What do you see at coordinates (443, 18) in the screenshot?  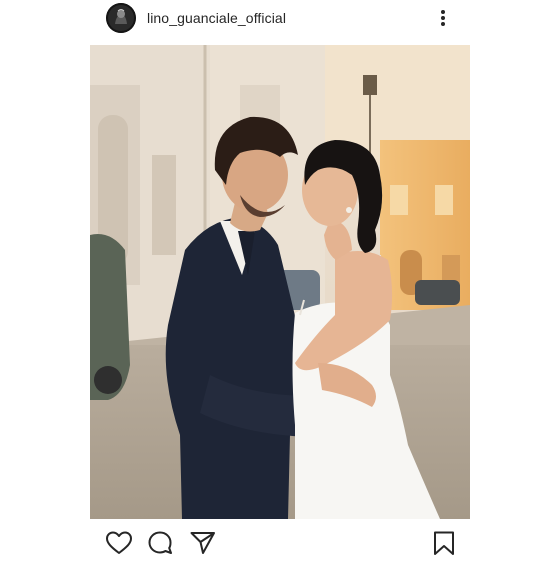 I see `more-vertical-icon` at bounding box center [443, 18].